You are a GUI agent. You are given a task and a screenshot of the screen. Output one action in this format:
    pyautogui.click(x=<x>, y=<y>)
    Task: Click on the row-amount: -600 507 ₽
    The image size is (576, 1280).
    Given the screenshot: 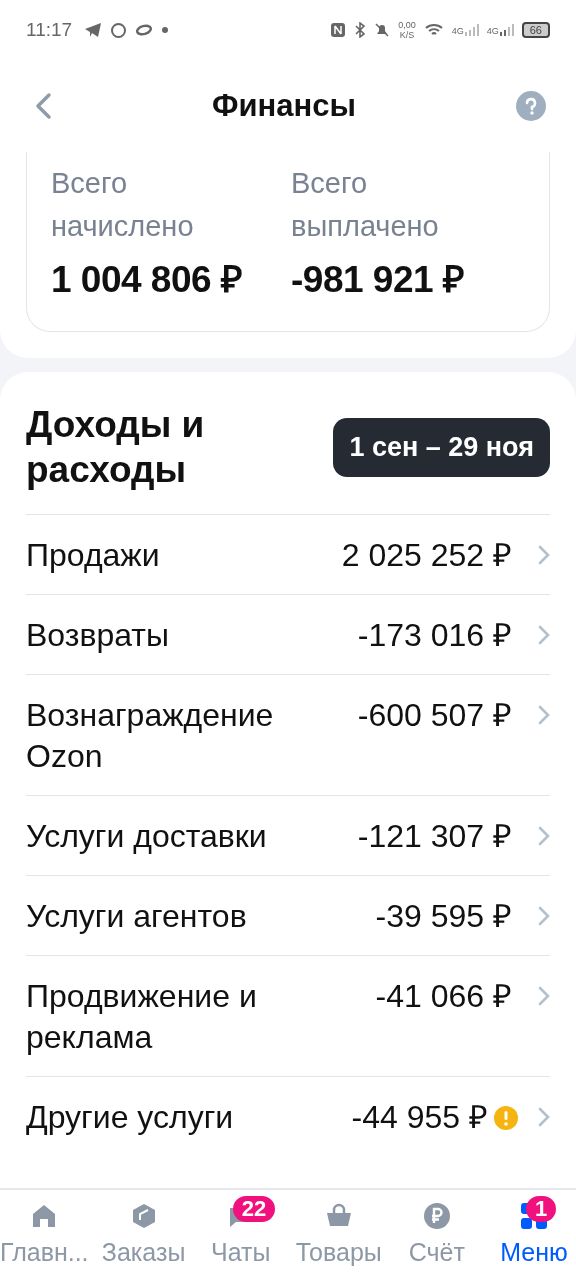 What is the action you would take?
    pyautogui.click(x=434, y=715)
    